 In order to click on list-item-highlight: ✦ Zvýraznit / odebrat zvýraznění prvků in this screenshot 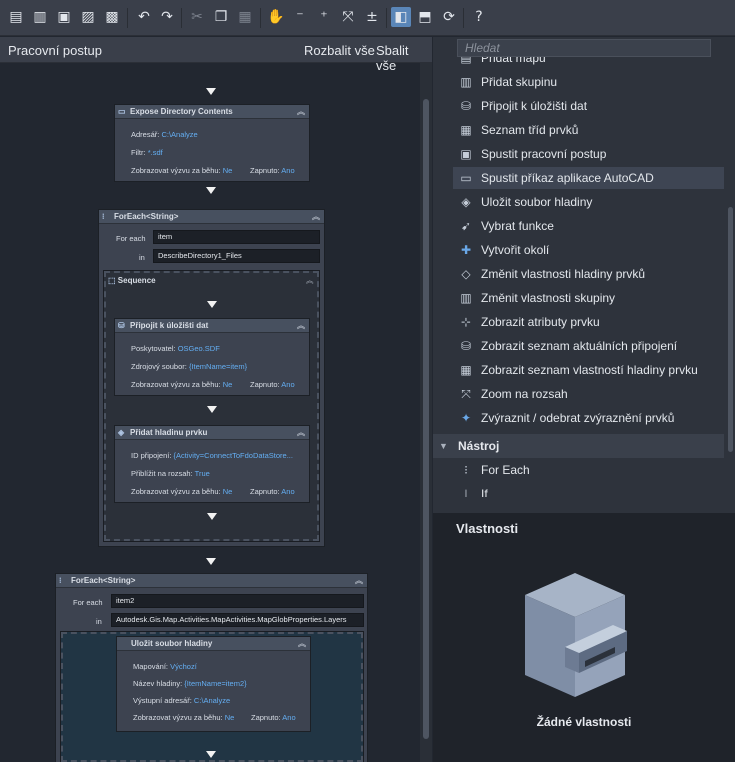, I will do `click(589, 418)`.